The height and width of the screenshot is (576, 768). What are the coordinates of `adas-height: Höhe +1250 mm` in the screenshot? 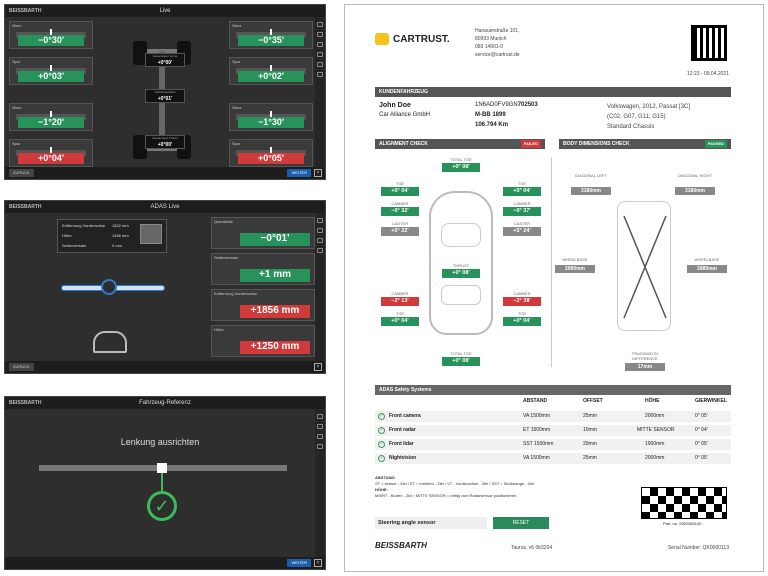 It's located at (263, 341).